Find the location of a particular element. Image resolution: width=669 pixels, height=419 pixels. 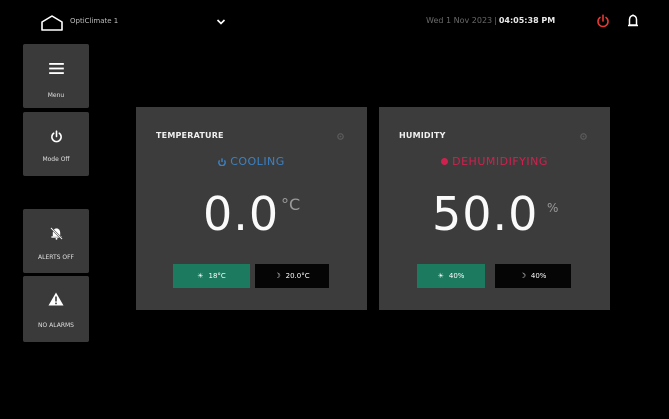

temperature-status: COOLING is located at coordinates (251, 161).